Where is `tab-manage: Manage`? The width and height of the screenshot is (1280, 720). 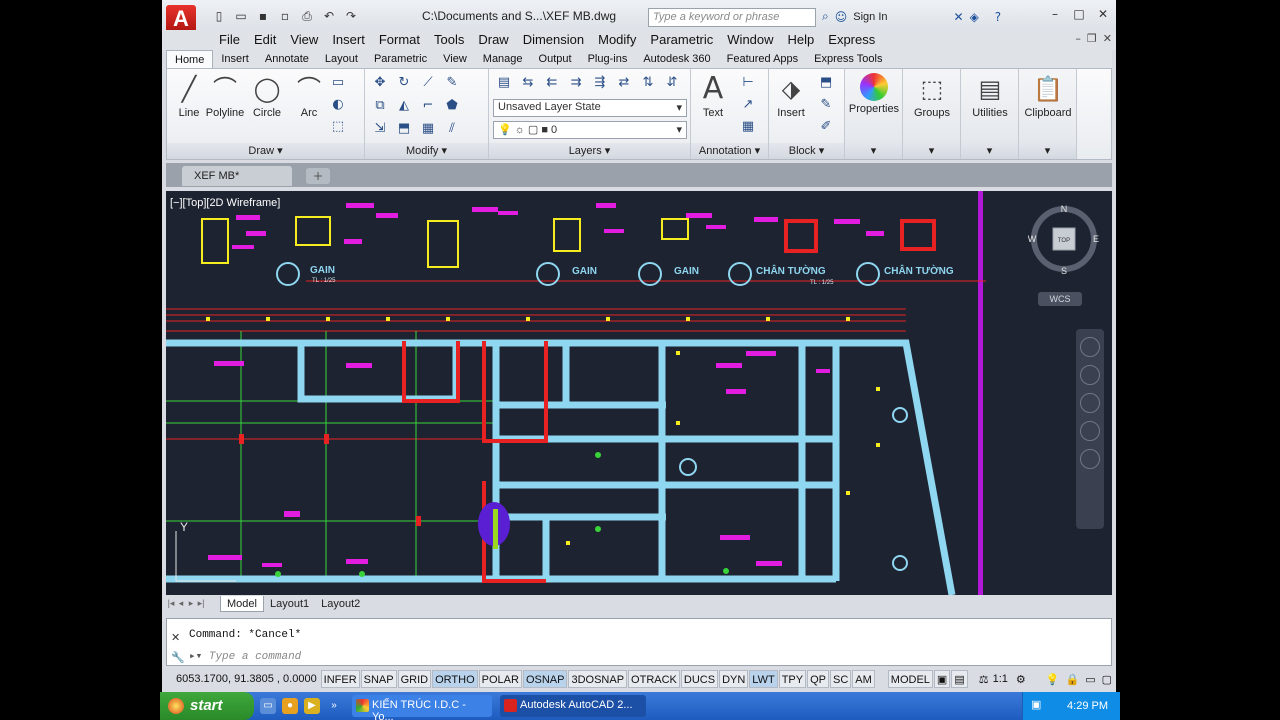 tab-manage: Manage is located at coordinates (503, 59).